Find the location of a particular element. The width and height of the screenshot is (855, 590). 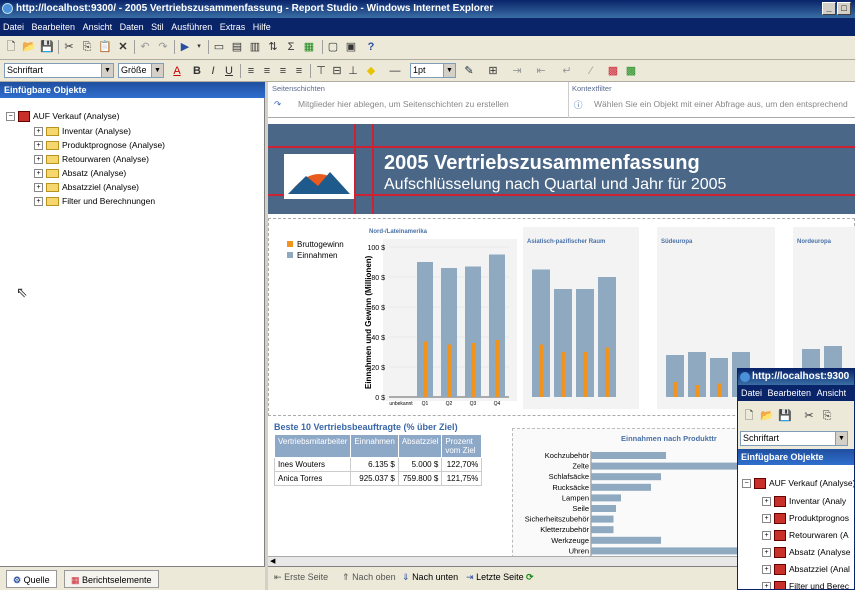

menu-extras: Extras is located at coordinates (233, 27).